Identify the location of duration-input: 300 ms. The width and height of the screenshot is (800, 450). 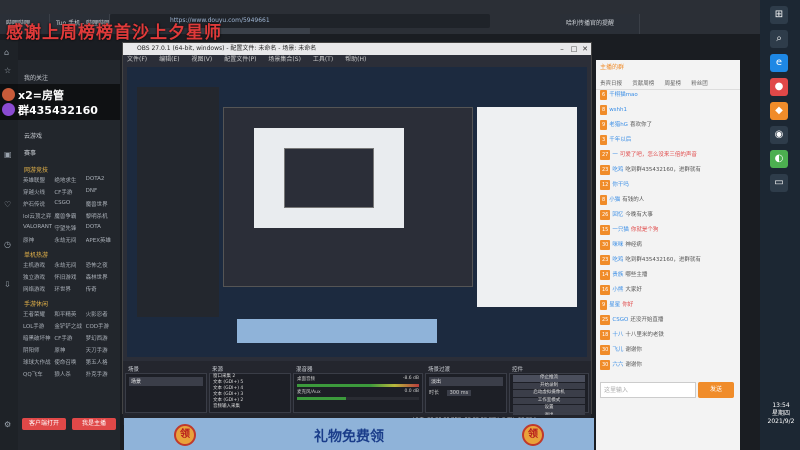
(459, 393).